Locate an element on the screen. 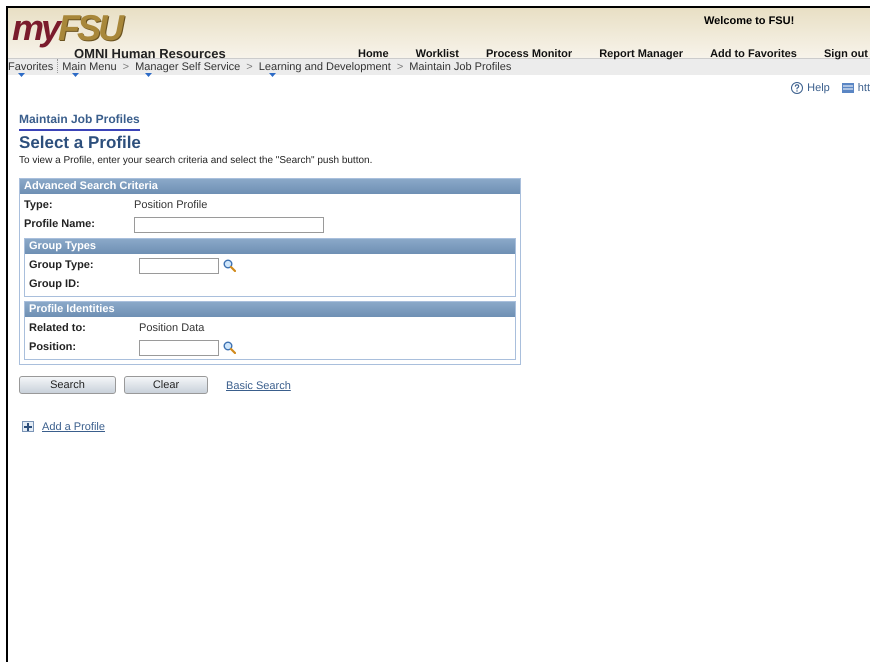  breadcrumb-item: Main Menu is located at coordinates (89, 67).